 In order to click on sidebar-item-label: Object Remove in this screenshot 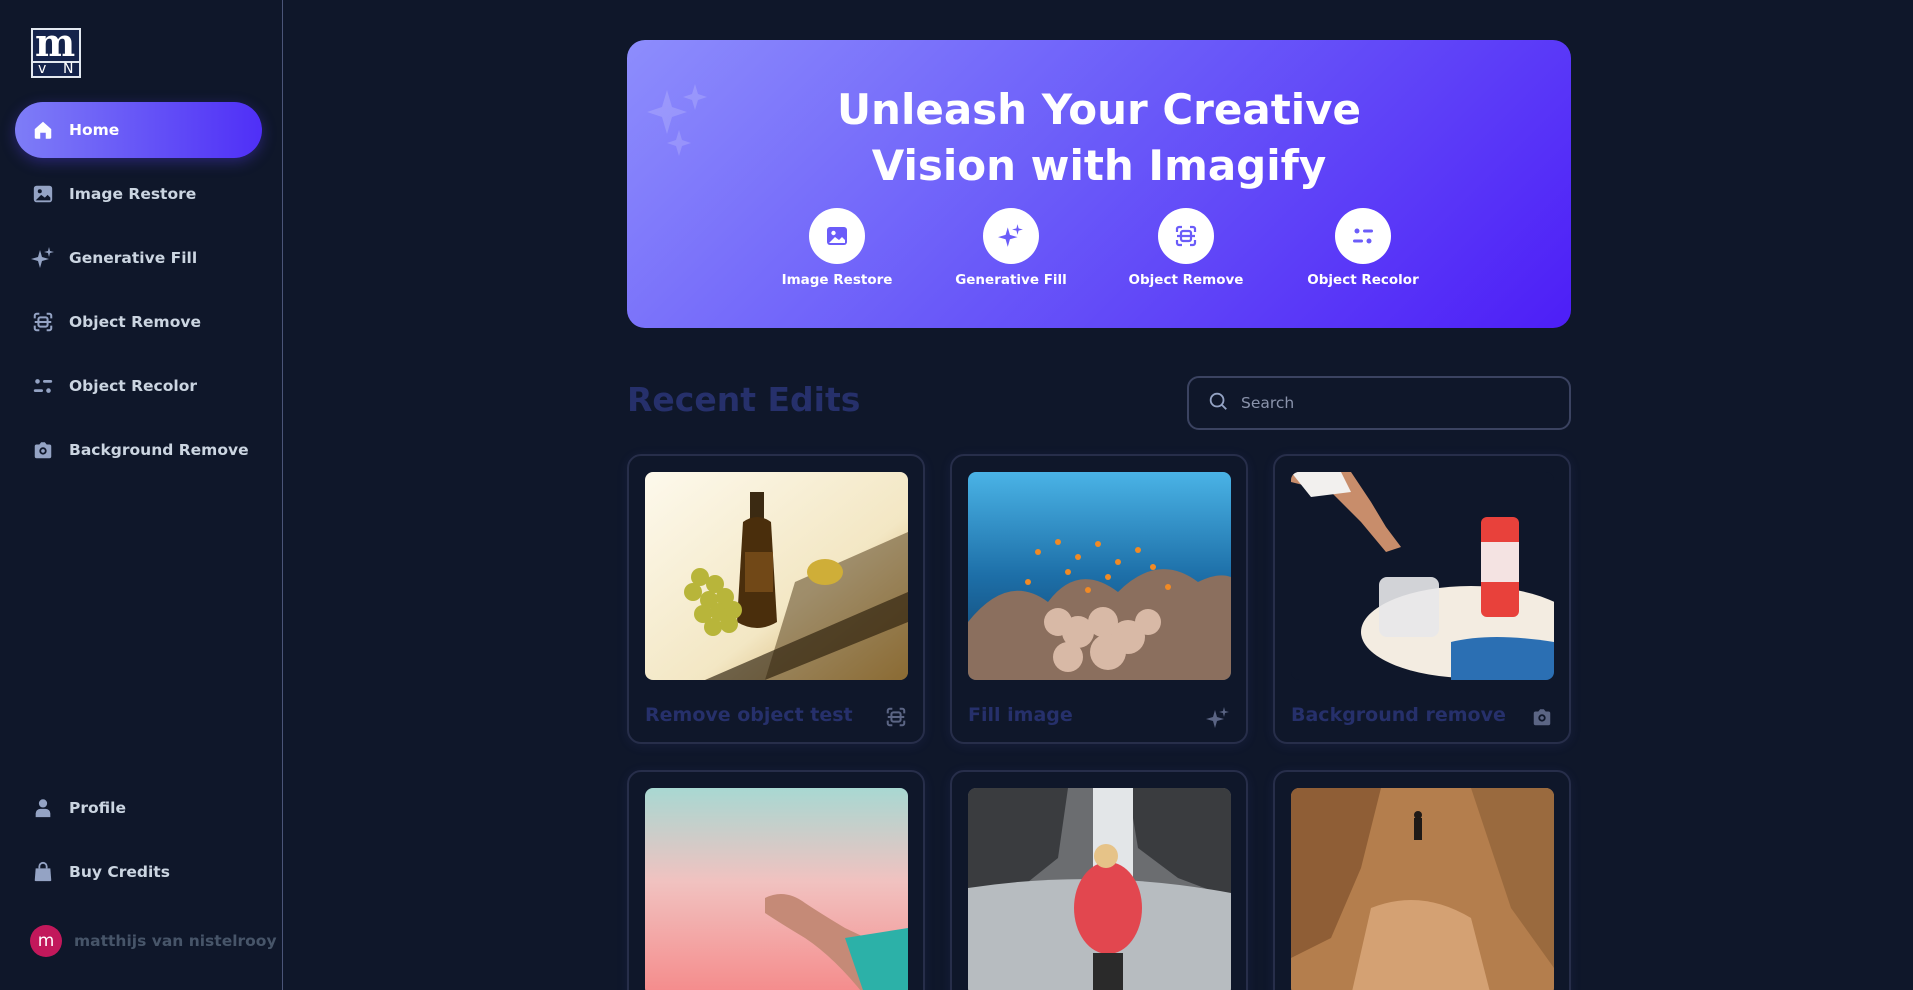, I will do `click(135, 322)`.